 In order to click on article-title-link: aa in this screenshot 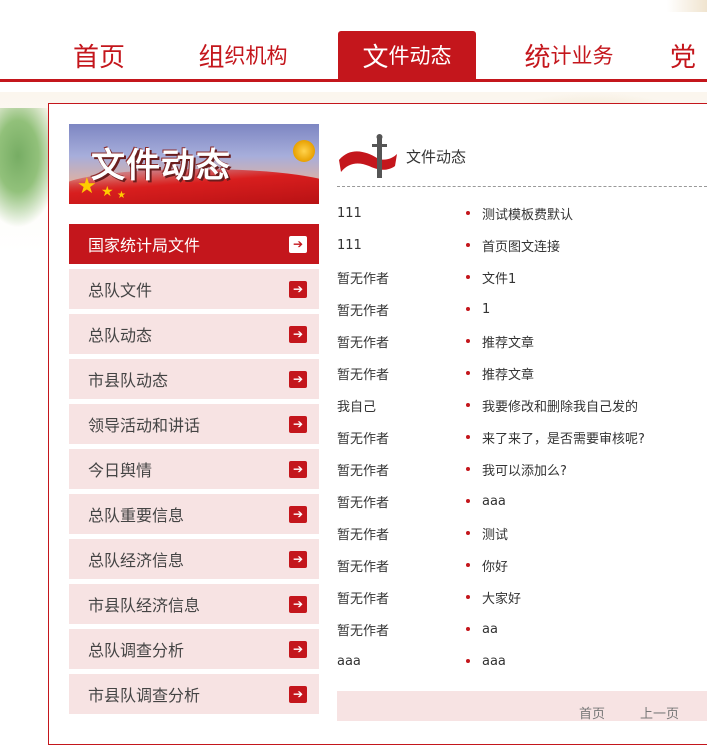, I will do `click(490, 629)`.